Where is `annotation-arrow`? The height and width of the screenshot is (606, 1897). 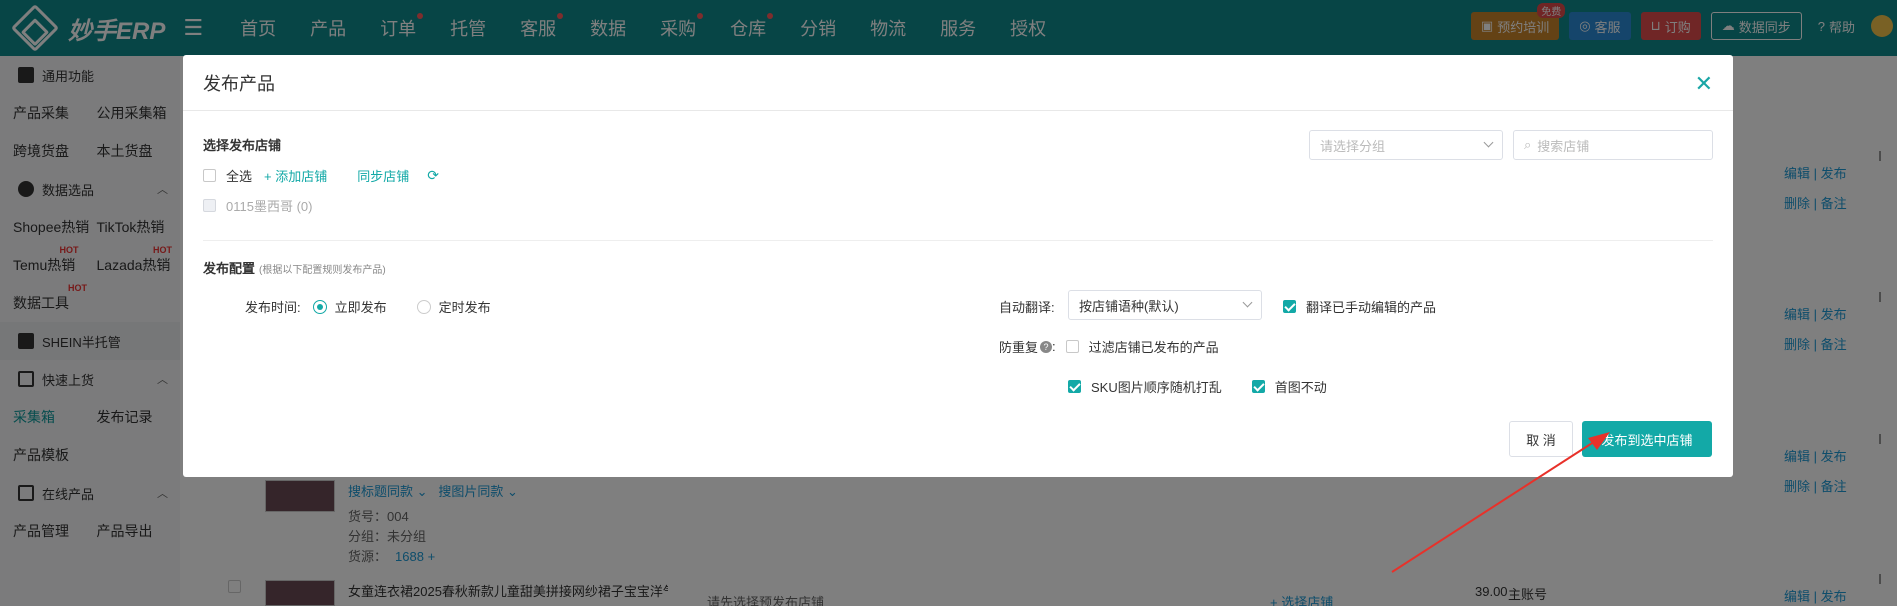 annotation-arrow is located at coordinates (1500, 502).